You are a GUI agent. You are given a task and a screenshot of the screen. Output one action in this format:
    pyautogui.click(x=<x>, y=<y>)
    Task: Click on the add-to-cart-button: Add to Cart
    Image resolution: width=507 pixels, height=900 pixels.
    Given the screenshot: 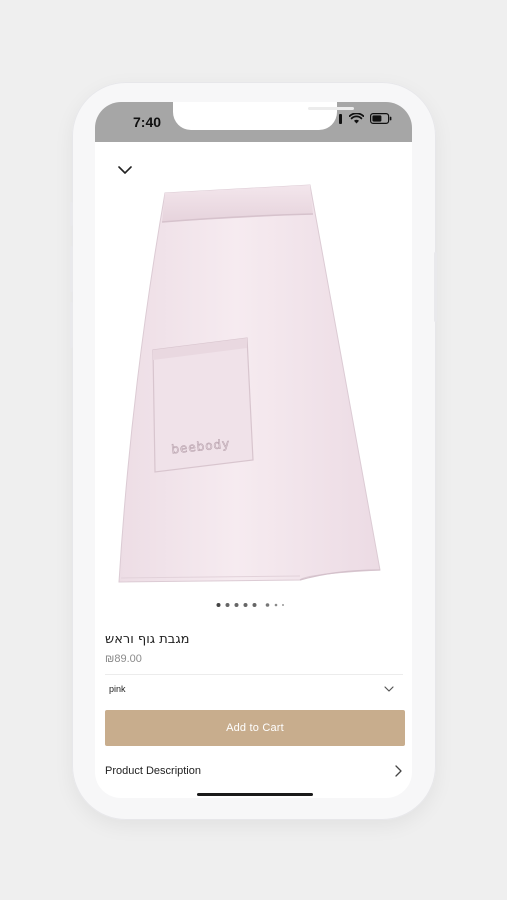 What is the action you would take?
    pyautogui.click(x=255, y=728)
    